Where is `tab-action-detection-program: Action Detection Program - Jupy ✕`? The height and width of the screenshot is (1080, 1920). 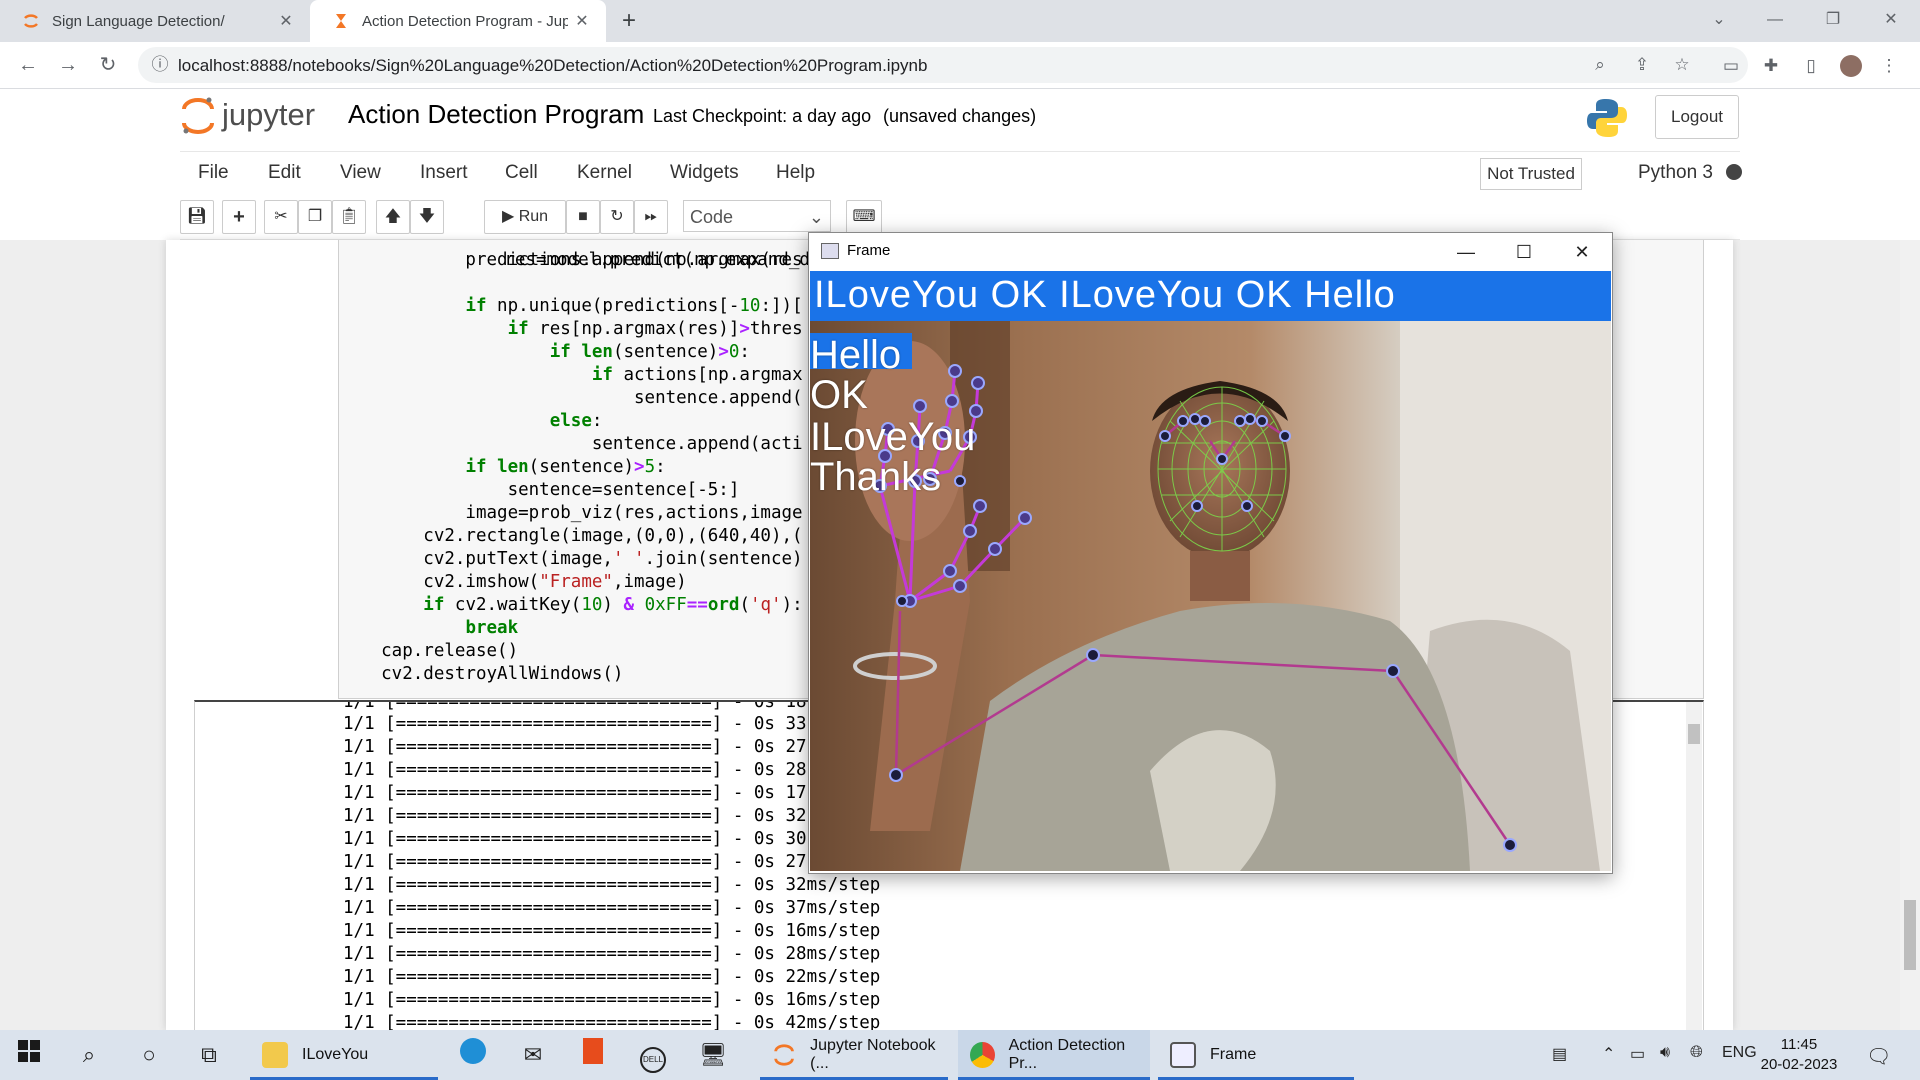 tab-action-detection-program: Action Detection Program - Jupy ✕ is located at coordinates (458, 21).